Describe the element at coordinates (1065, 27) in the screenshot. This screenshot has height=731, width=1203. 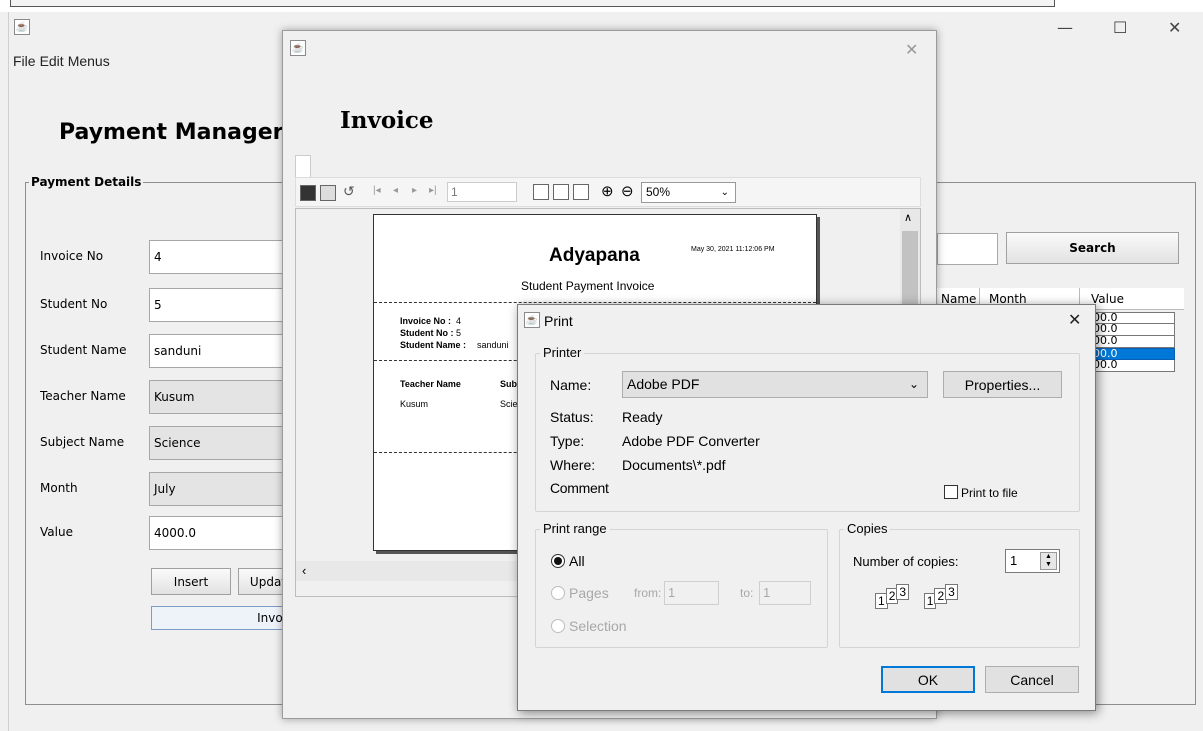
I see `minimize-icon: —` at that location.